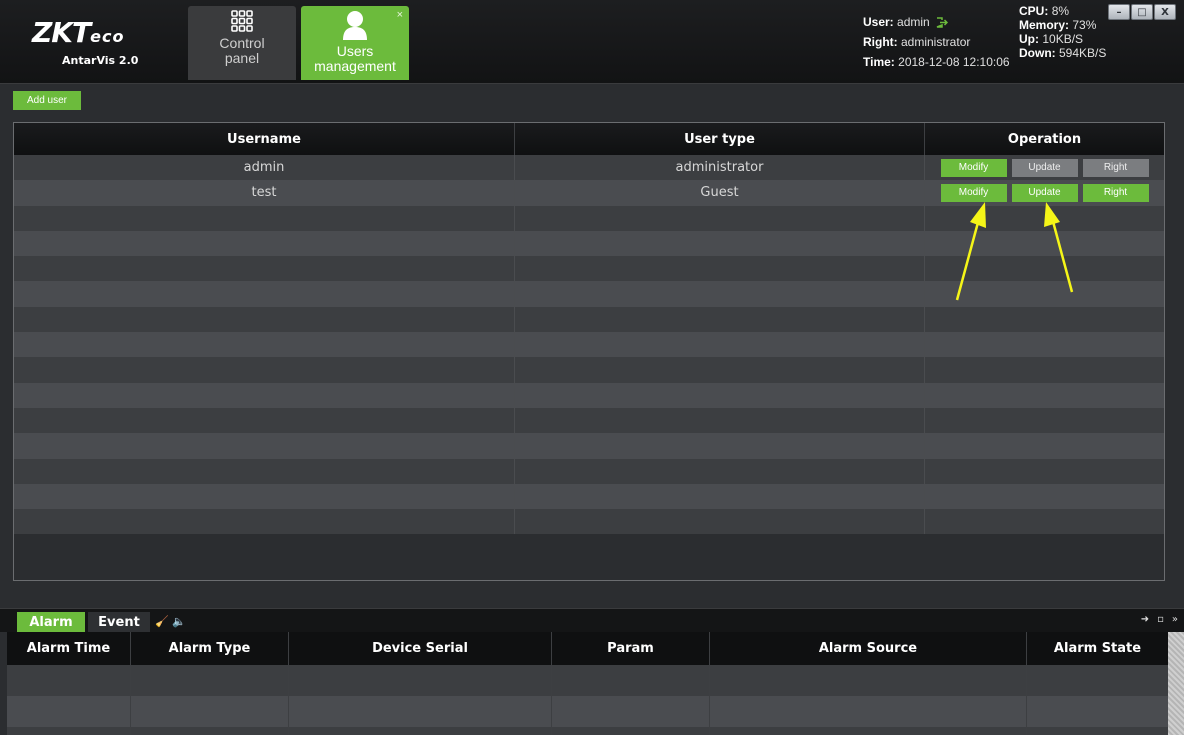  What do you see at coordinates (1145, 619) in the screenshot?
I see `pin-icon: ➜` at bounding box center [1145, 619].